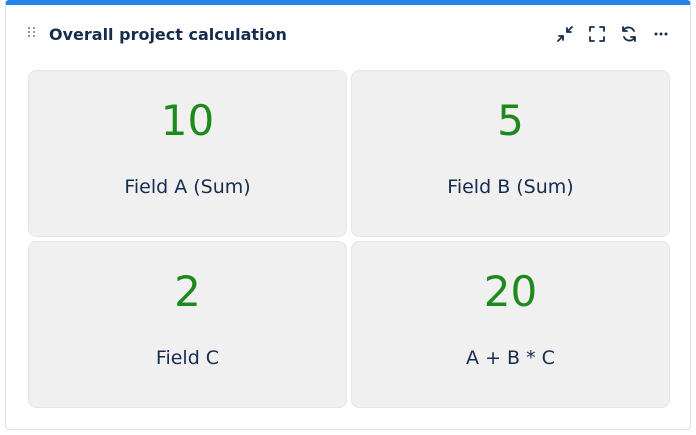  I want to click on metric-value: 5, so click(510, 120).